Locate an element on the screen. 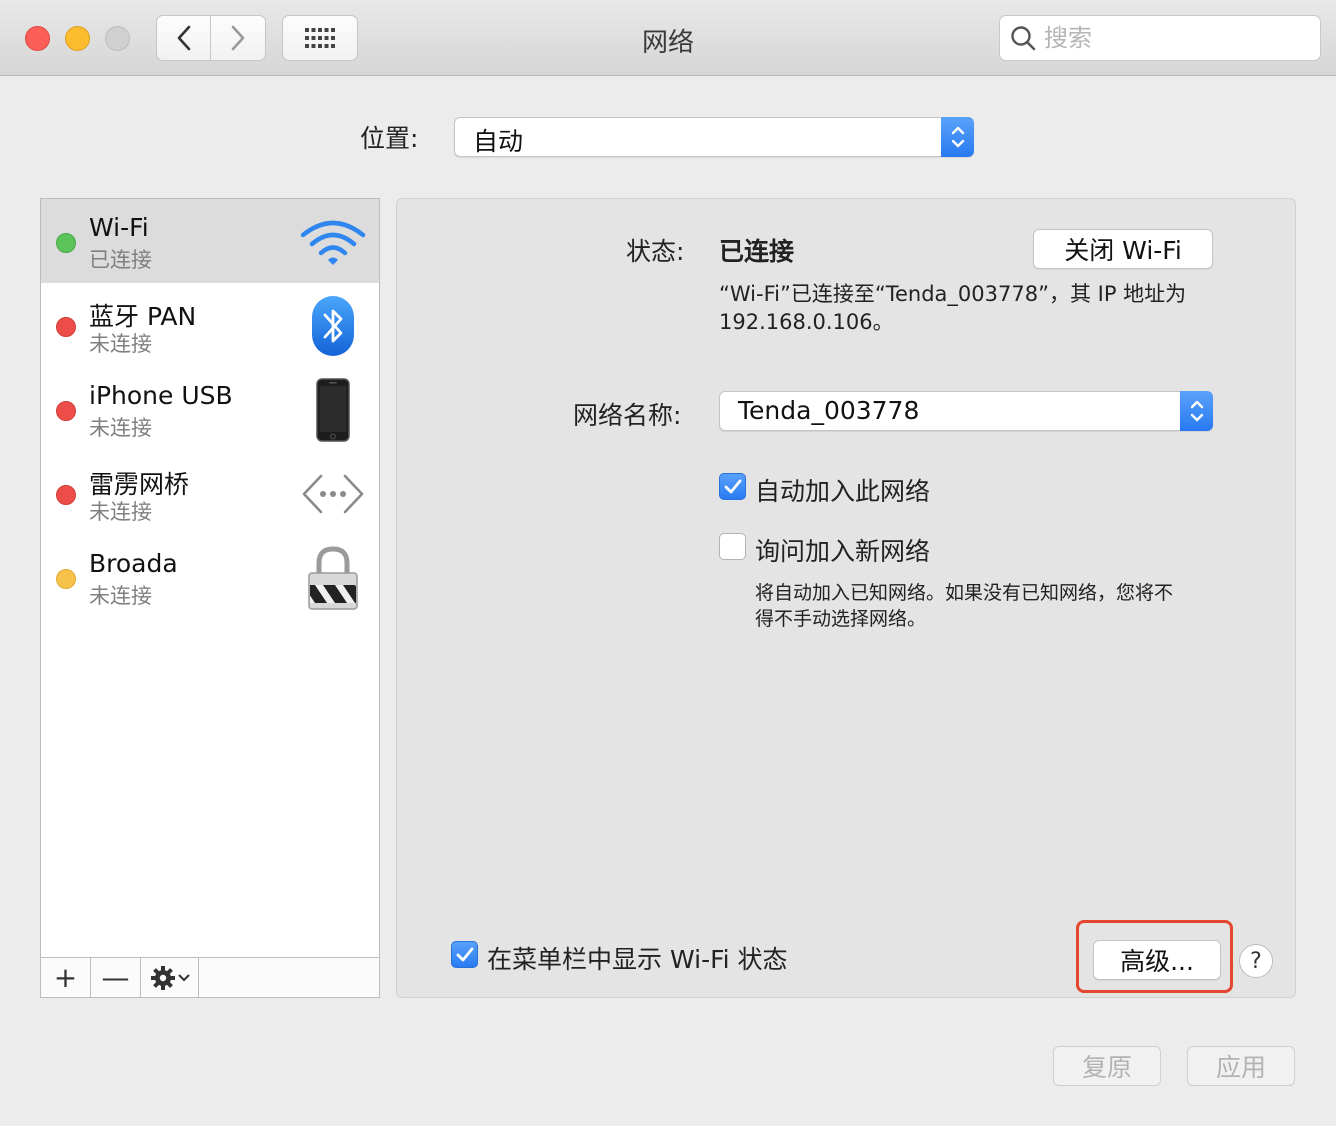 This screenshot has width=1336, height=1126. service-name: Wi-Fi is located at coordinates (119, 227).